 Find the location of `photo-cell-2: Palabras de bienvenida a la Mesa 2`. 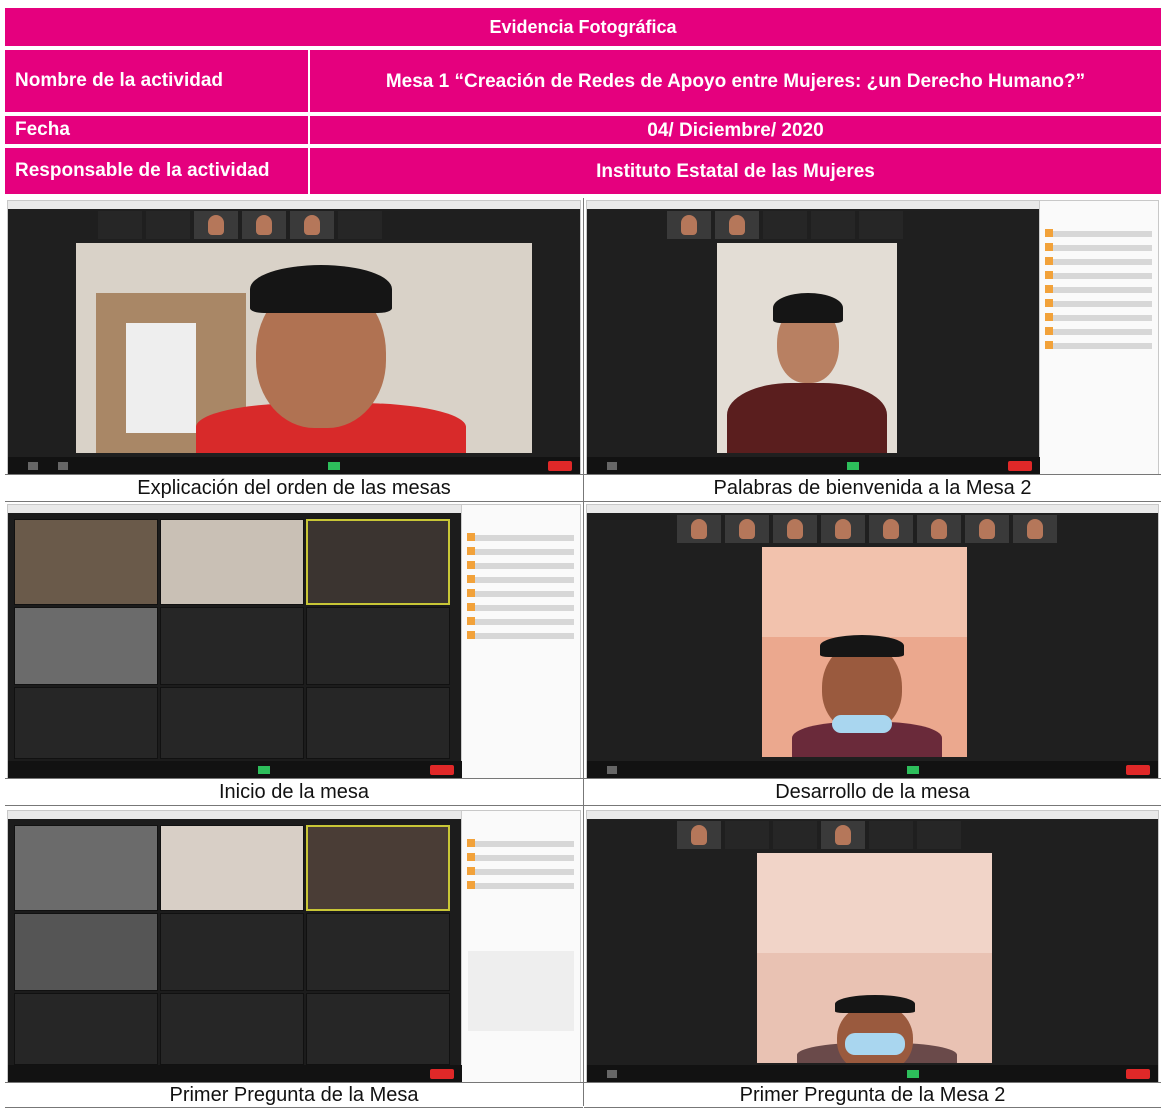

photo-cell-2: Palabras de bienvenida a la Mesa 2 is located at coordinates (872, 350).